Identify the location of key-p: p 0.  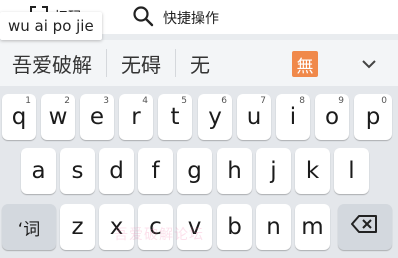
(373, 117).